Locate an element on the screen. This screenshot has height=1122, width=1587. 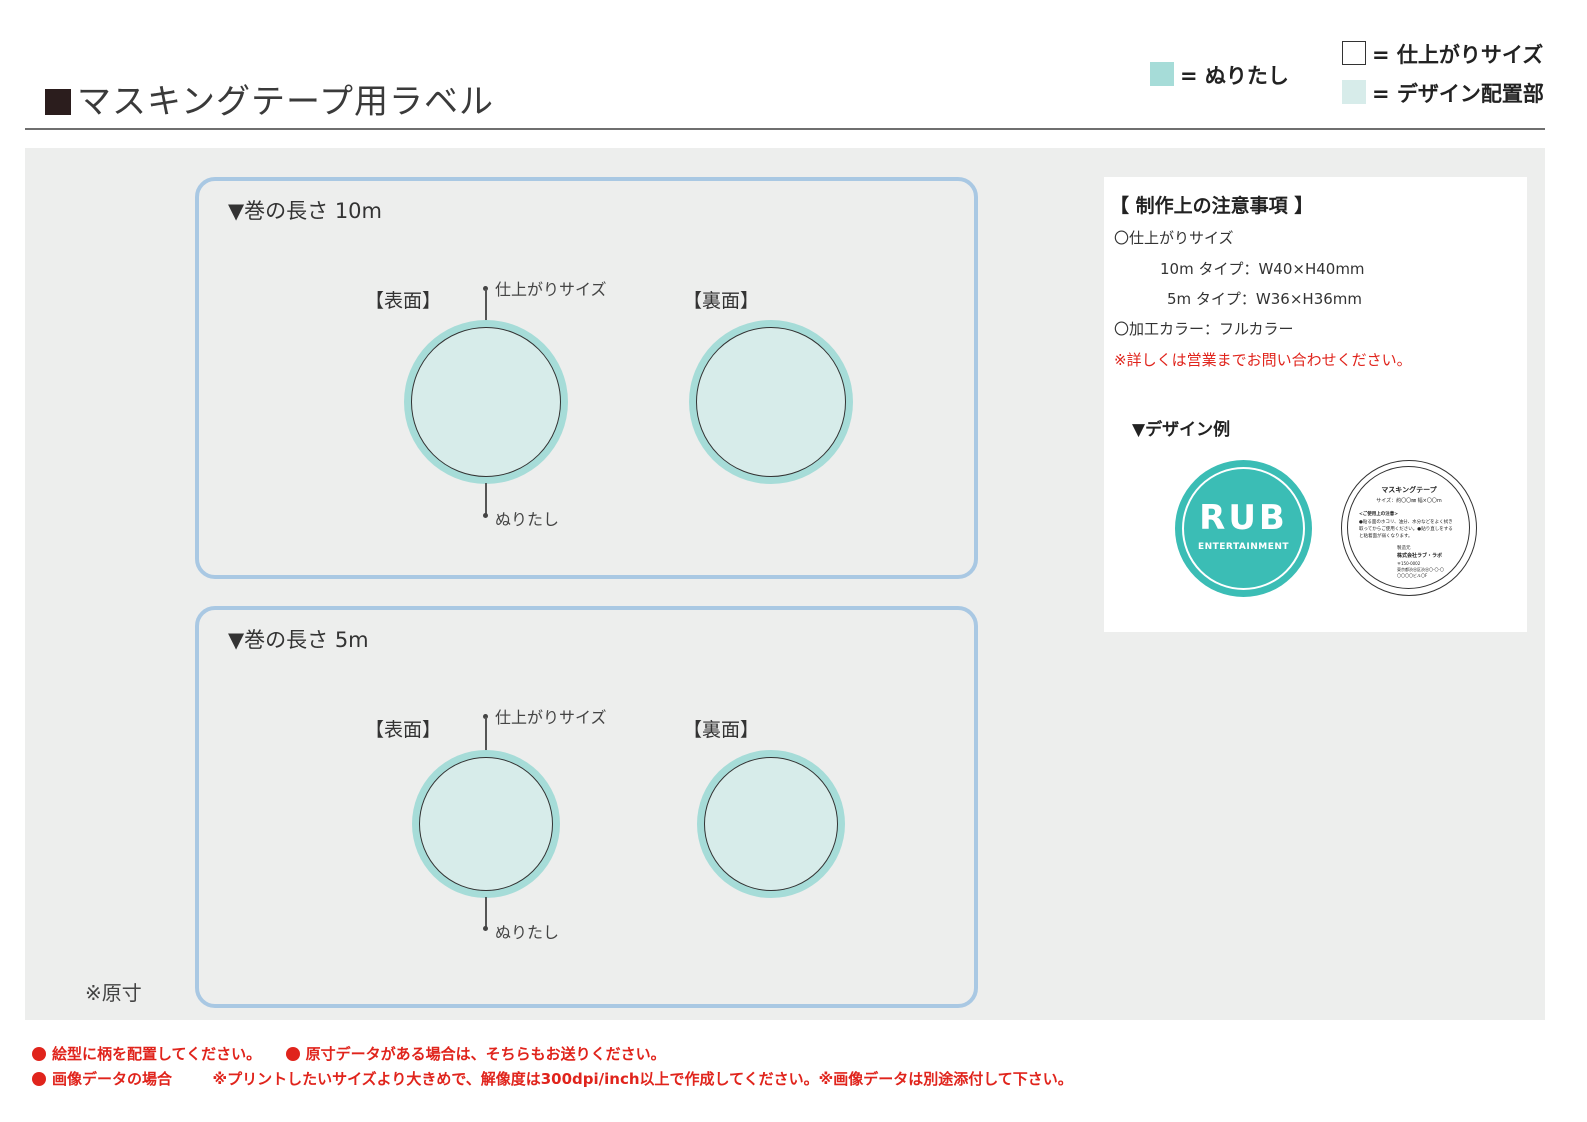
bleed-label-5m: ぬりたし is located at coordinates (527, 932).